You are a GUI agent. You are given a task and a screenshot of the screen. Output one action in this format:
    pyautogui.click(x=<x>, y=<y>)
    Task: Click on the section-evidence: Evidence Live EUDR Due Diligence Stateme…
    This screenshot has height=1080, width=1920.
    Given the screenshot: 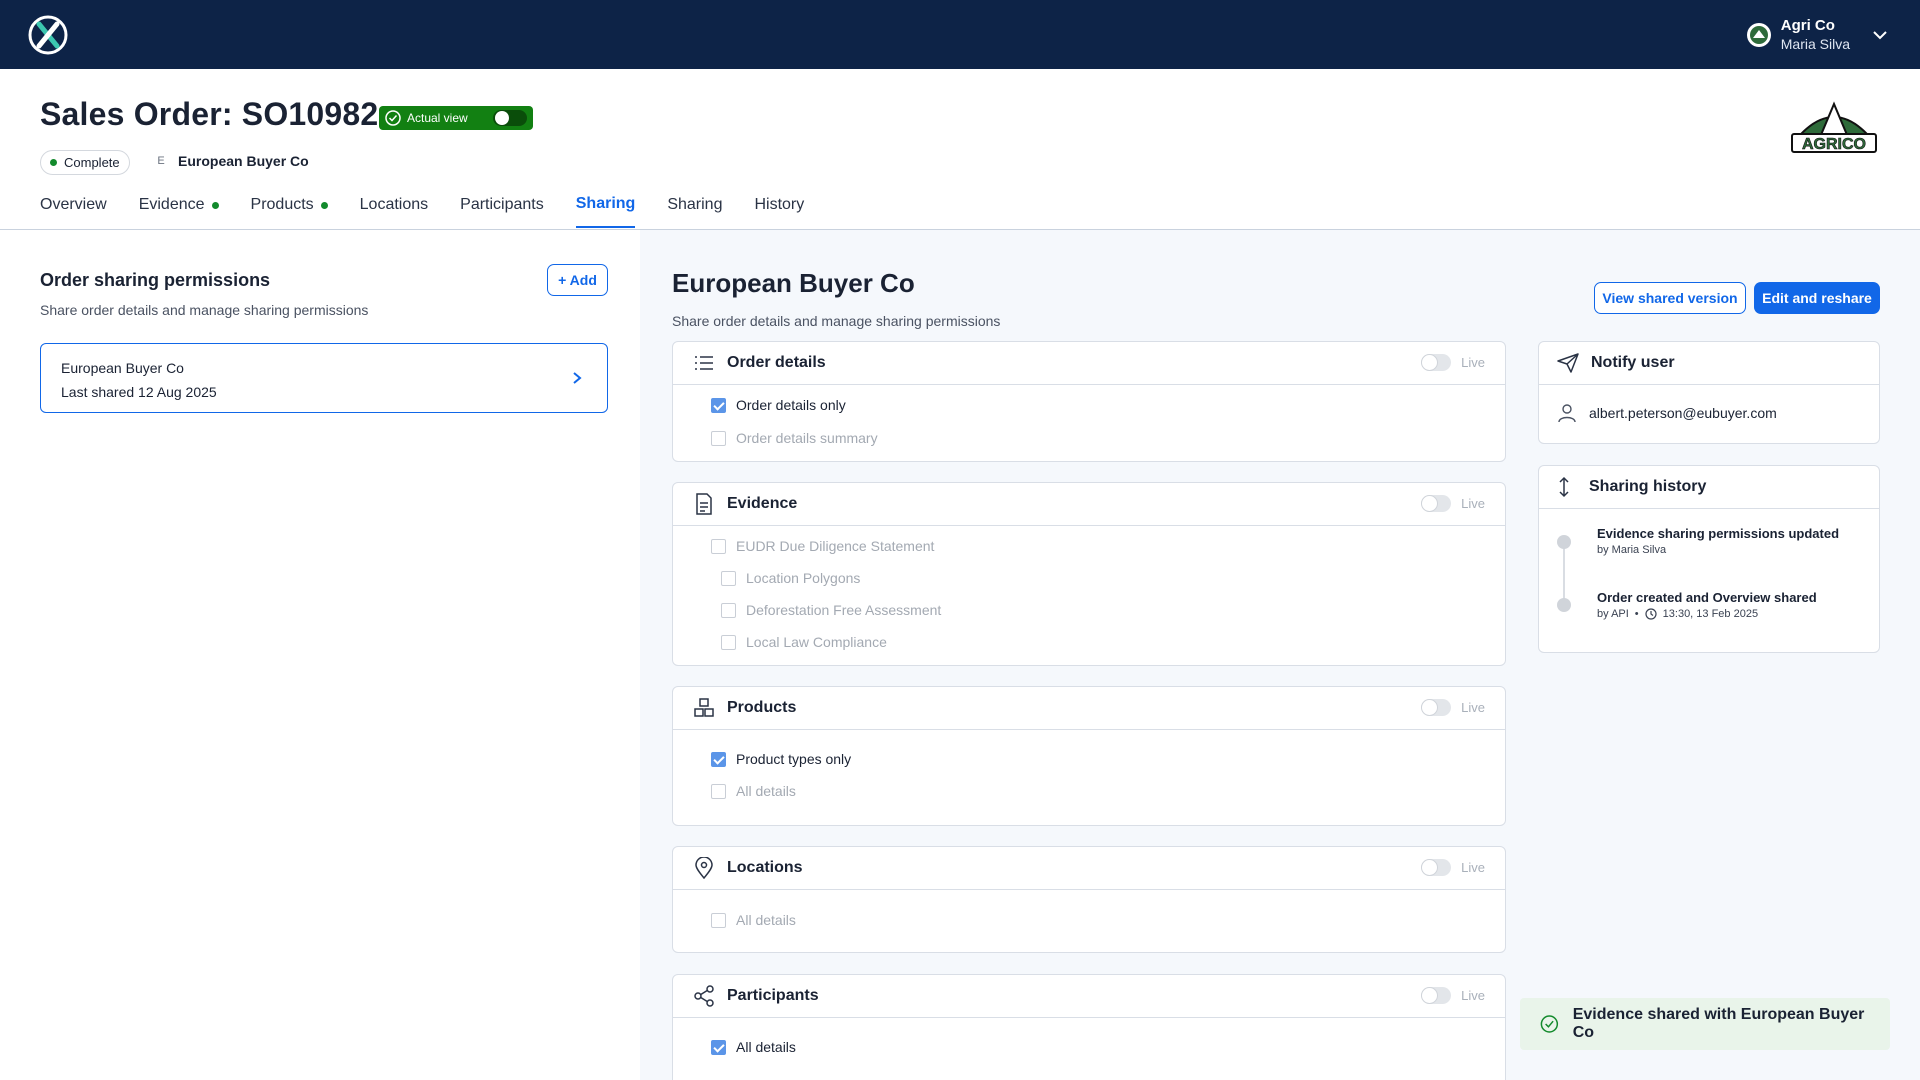 What is the action you would take?
    pyautogui.click(x=1089, y=574)
    